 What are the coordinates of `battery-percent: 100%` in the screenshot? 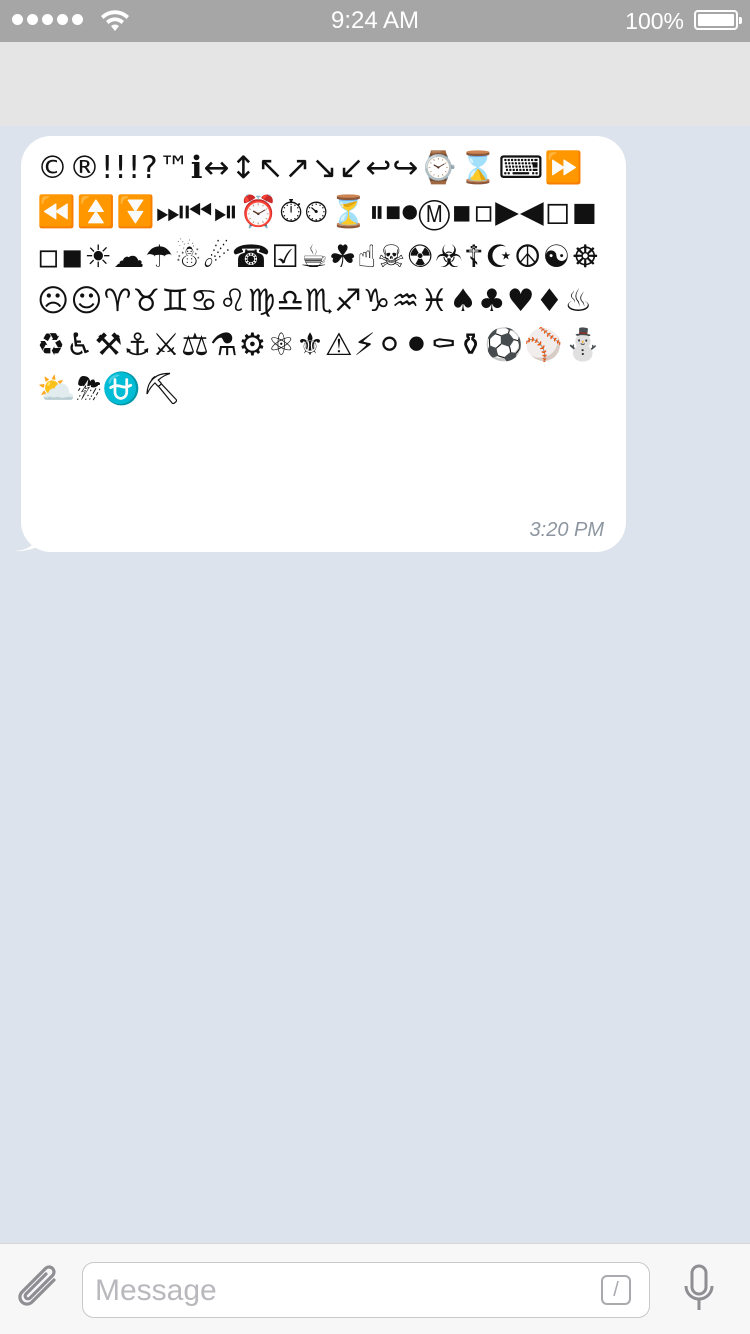 It's located at (654, 21).